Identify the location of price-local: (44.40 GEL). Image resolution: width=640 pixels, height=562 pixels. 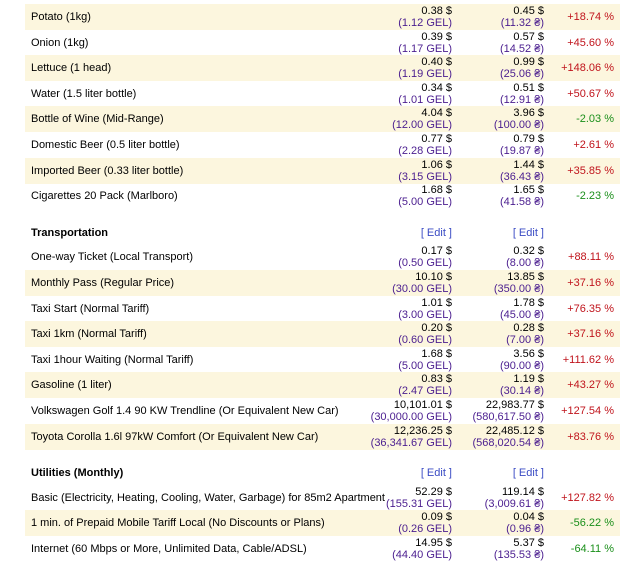
(422, 555).